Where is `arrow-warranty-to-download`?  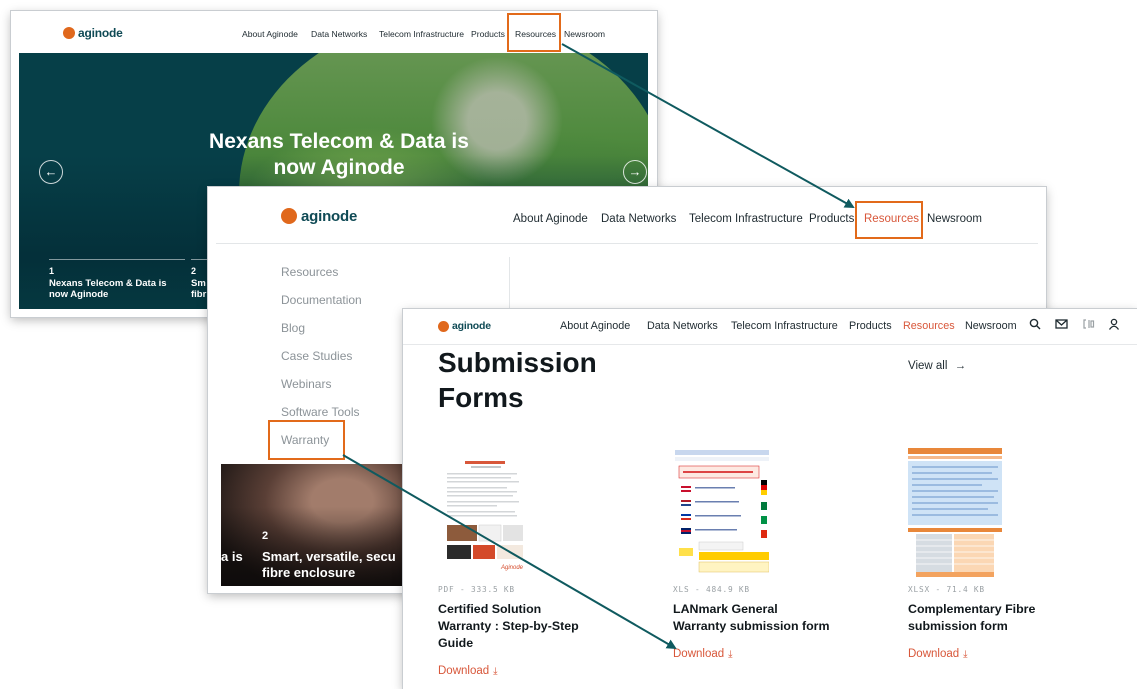 arrow-warranty-to-download is located at coordinates (509, 552).